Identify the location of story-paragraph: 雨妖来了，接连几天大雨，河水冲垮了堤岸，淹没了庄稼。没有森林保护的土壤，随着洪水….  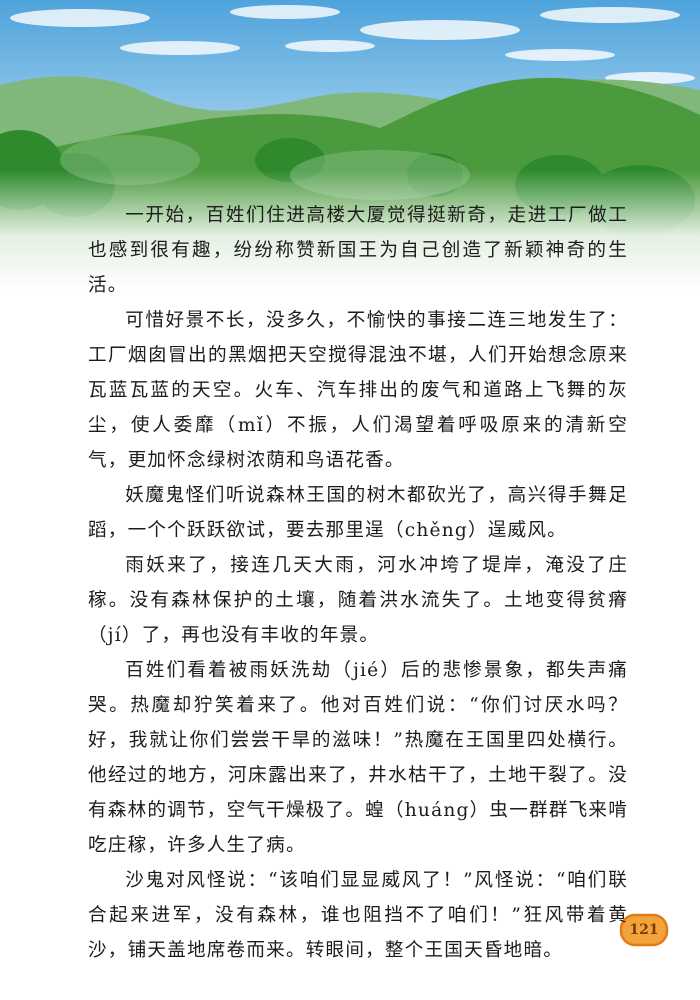
(358, 600).